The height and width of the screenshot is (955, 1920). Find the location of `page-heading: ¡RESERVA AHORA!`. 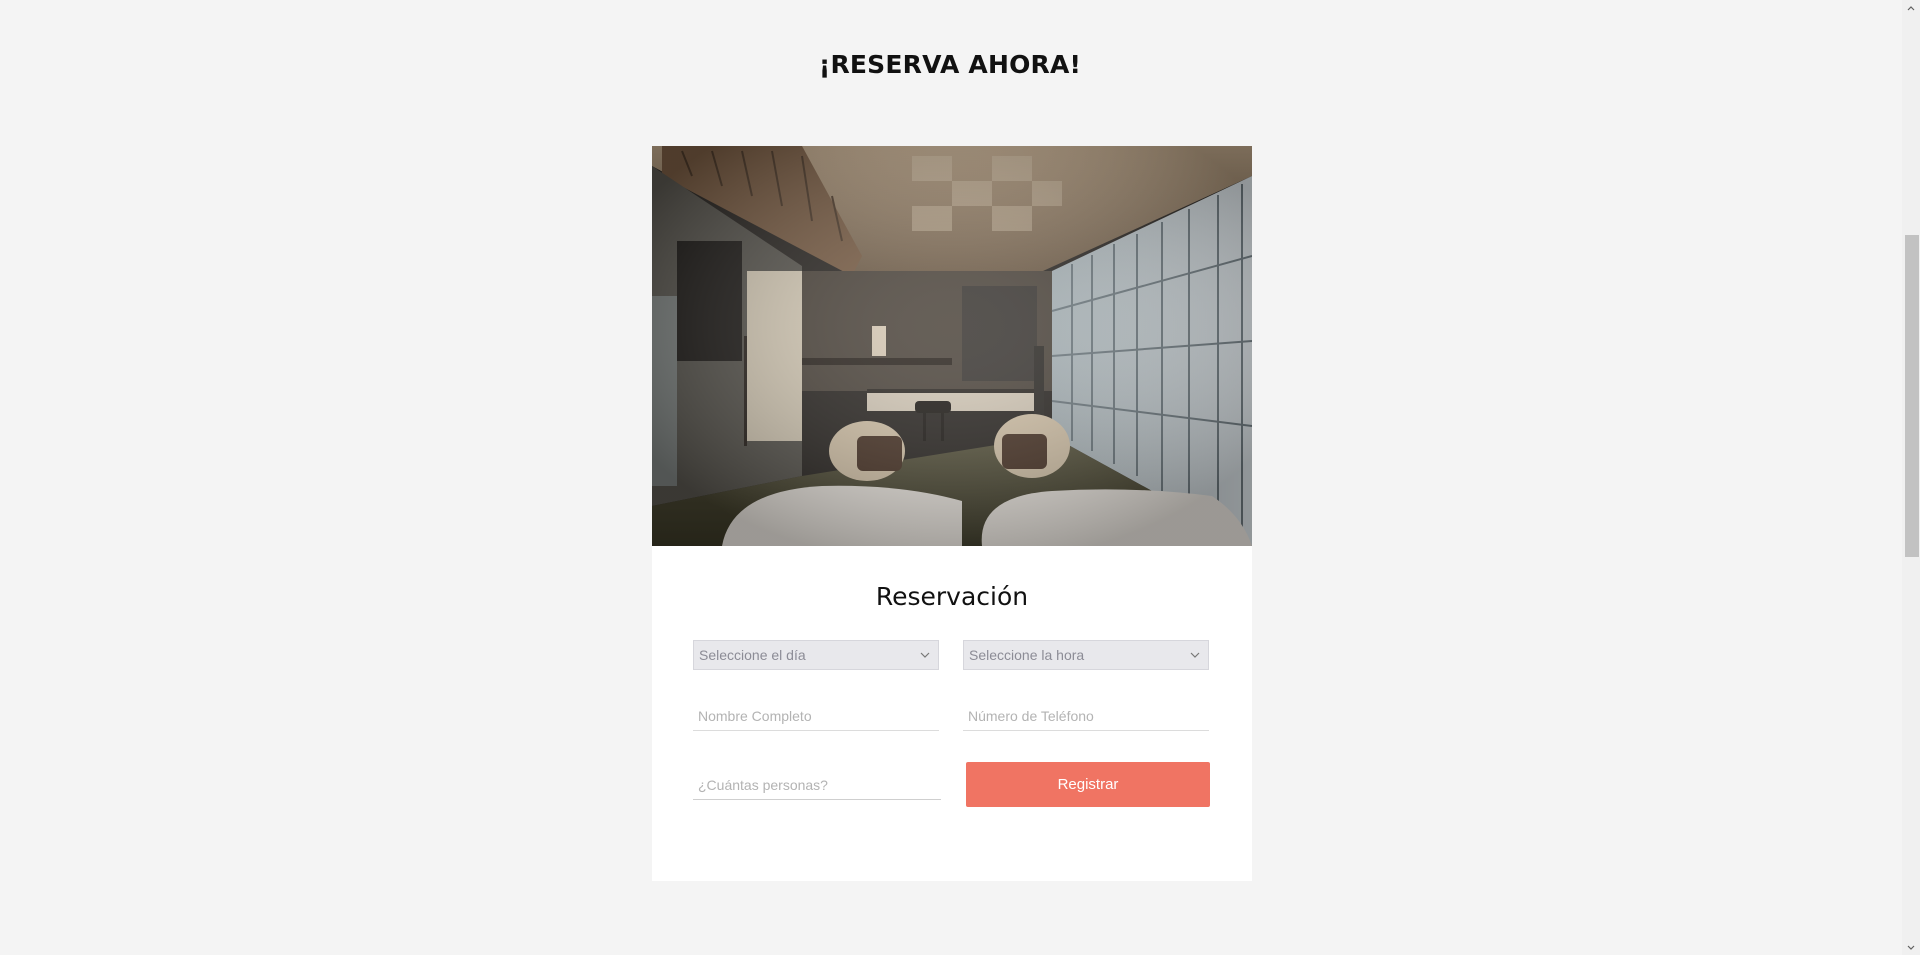

page-heading: ¡RESERVA AHORA! is located at coordinates (950, 64).